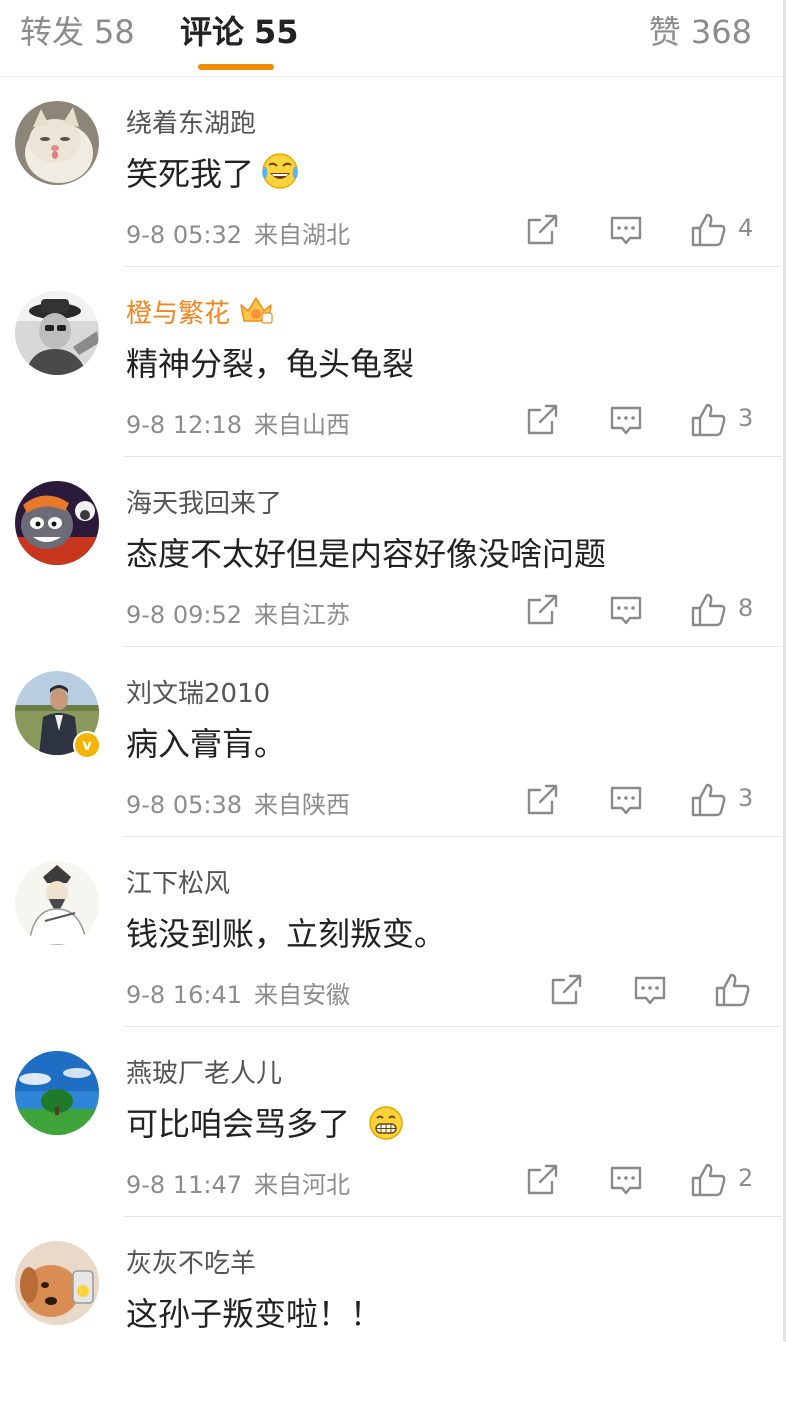 The image size is (786, 1407). What do you see at coordinates (87, 745) in the screenshot?
I see `verified-badge: v` at bounding box center [87, 745].